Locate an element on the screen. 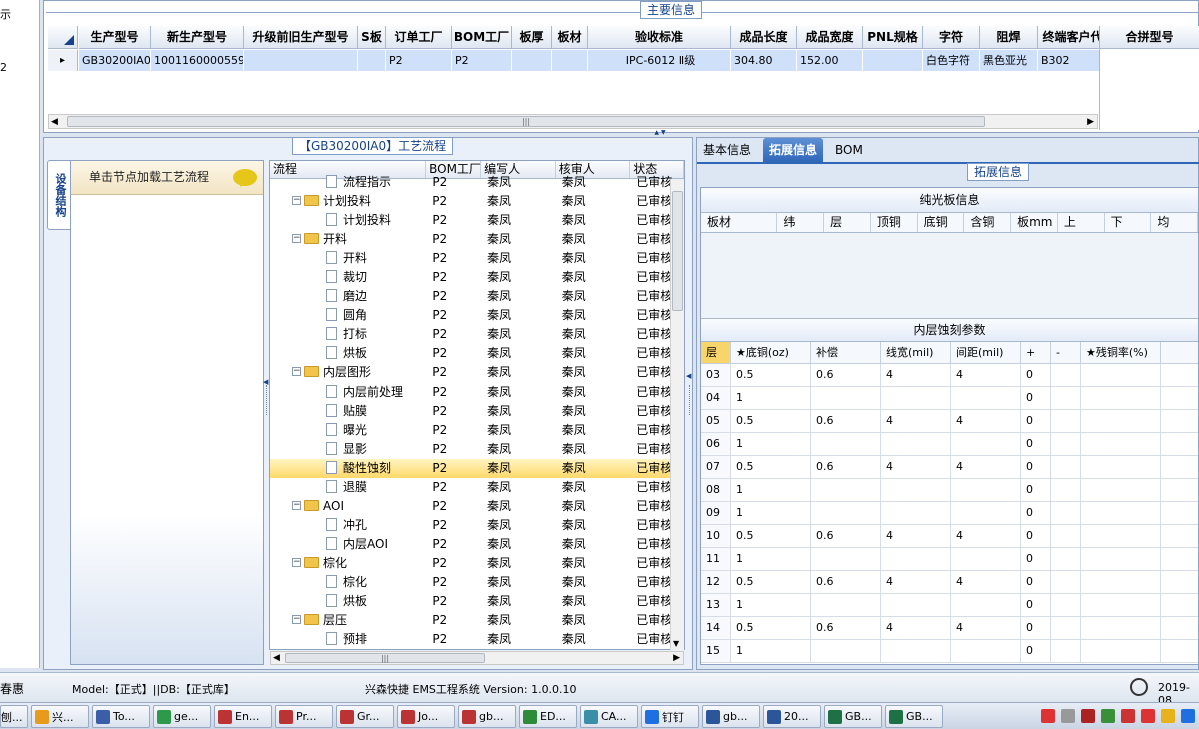 The width and height of the screenshot is (1199, 729). tree-row: 酸性蚀刻 P2 秦凤 秦凤 已审核 is located at coordinates (477, 468).